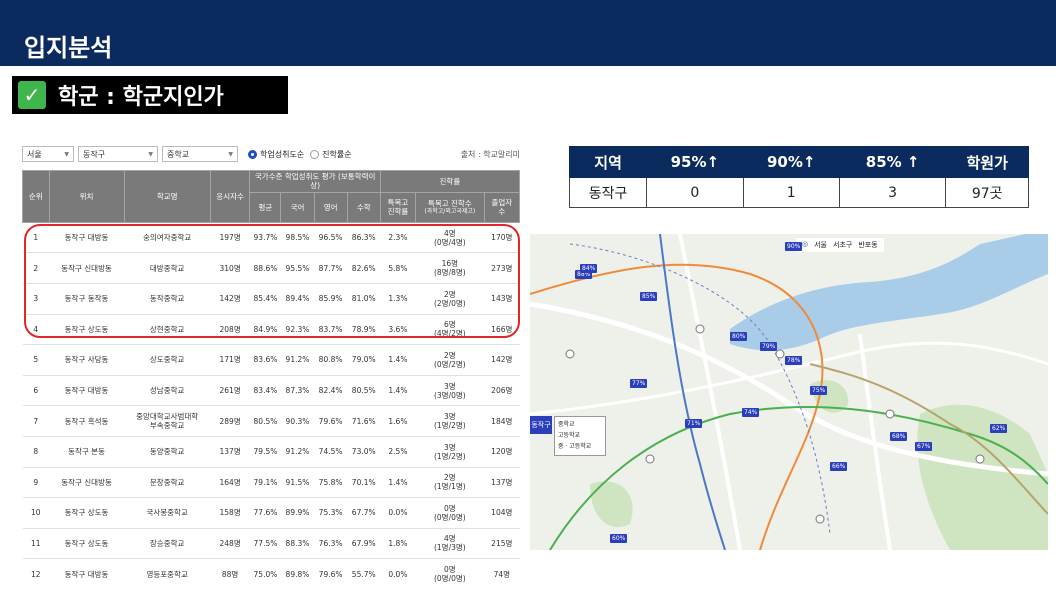  What do you see at coordinates (502, 330) in the screenshot?
I see `cell-graduates: 166명` at bounding box center [502, 330].